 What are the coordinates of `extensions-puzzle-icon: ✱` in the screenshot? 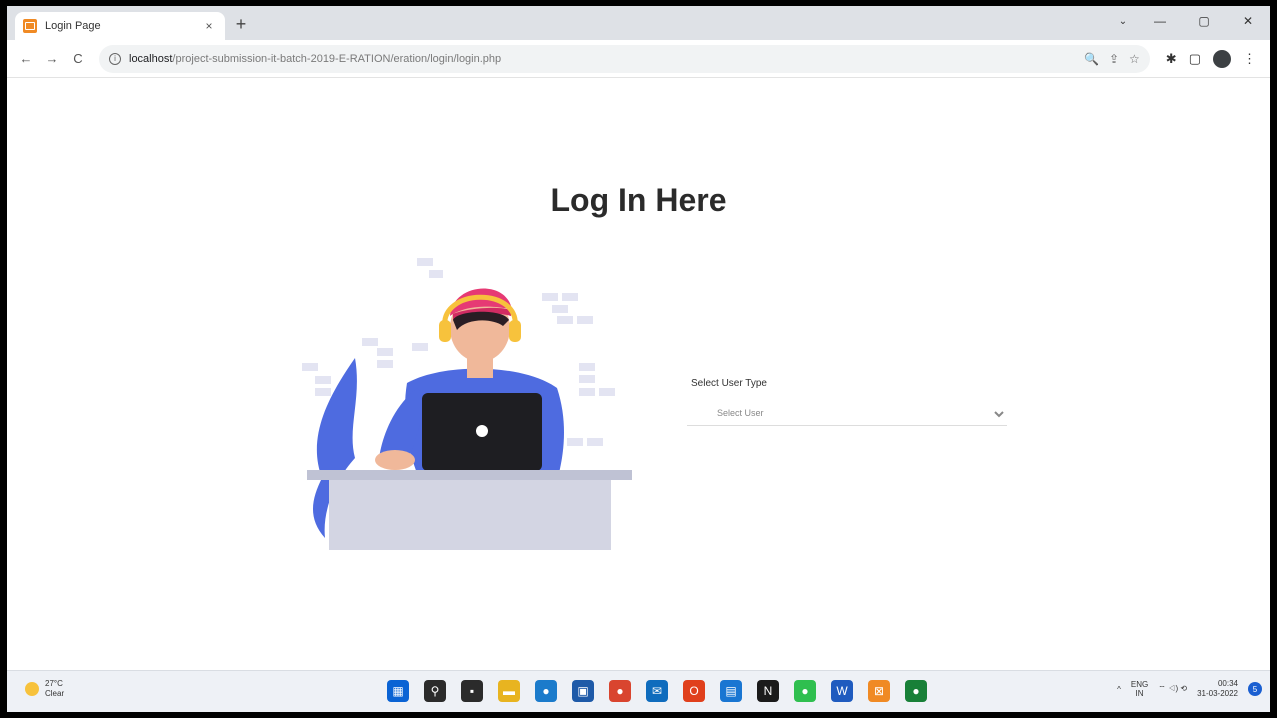 It's located at (1171, 59).